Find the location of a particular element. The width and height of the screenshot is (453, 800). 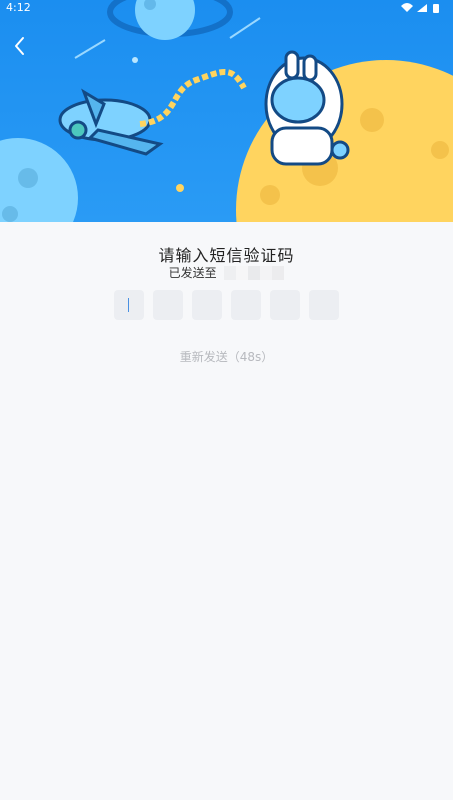

status-time: 4:12 is located at coordinates (18, 7).